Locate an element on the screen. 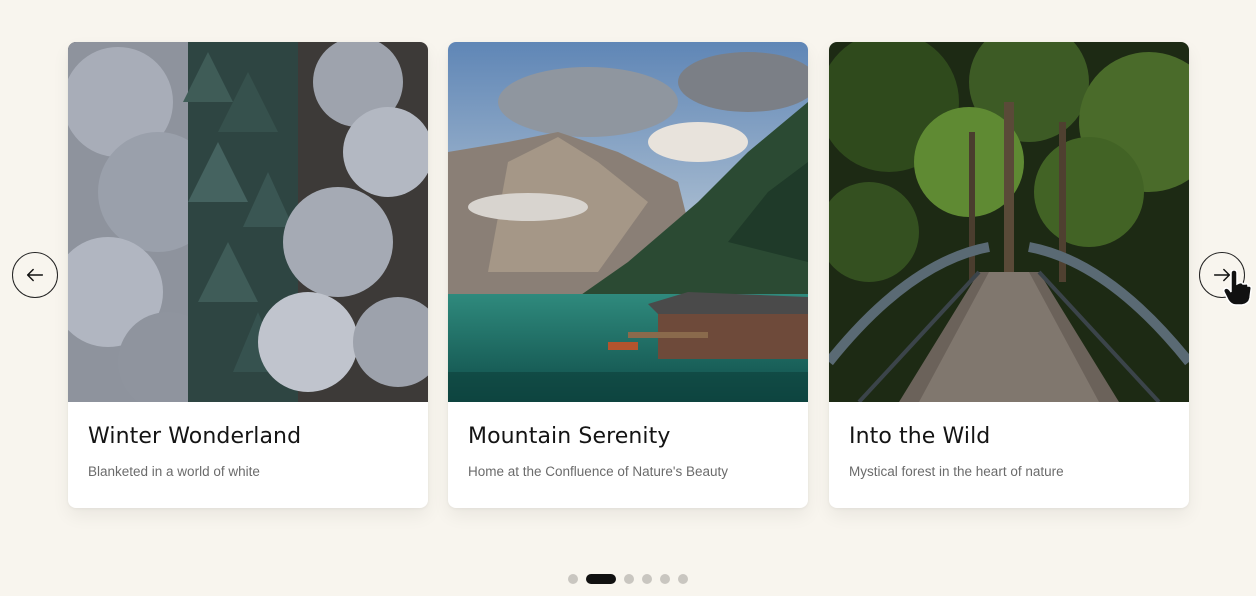 The width and height of the screenshot is (1256, 596). card-title: Winter Wonderland is located at coordinates (195, 436).